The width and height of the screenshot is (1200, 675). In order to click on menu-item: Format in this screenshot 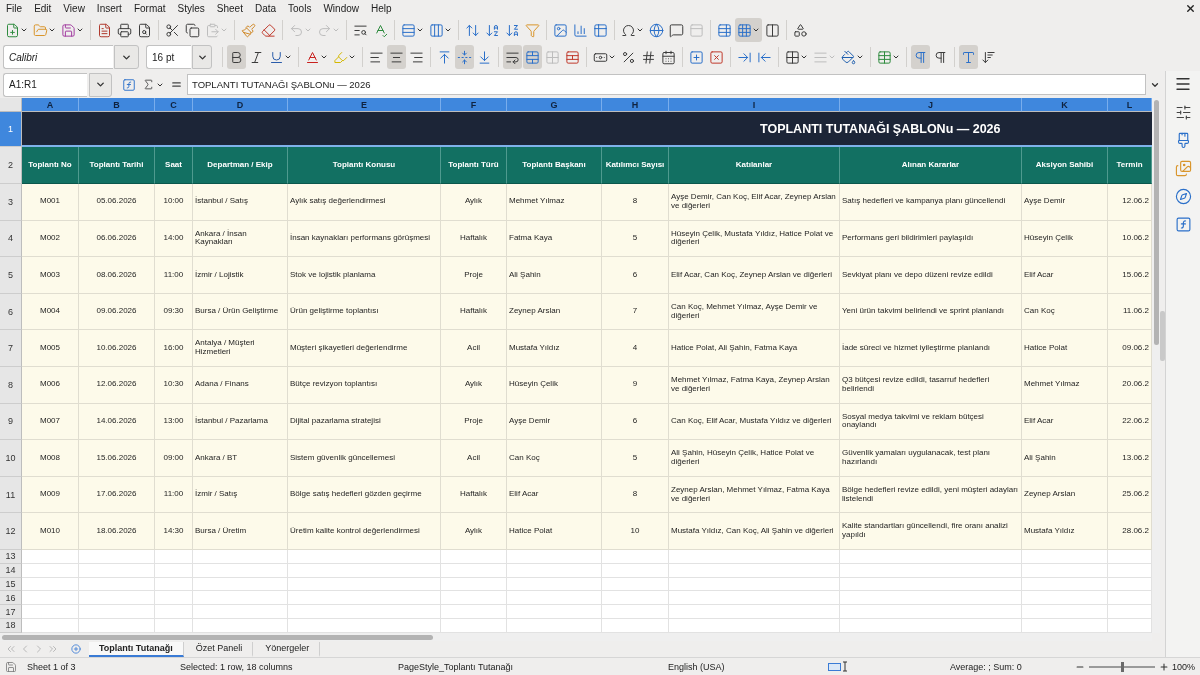, I will do `click(149, 8)`.